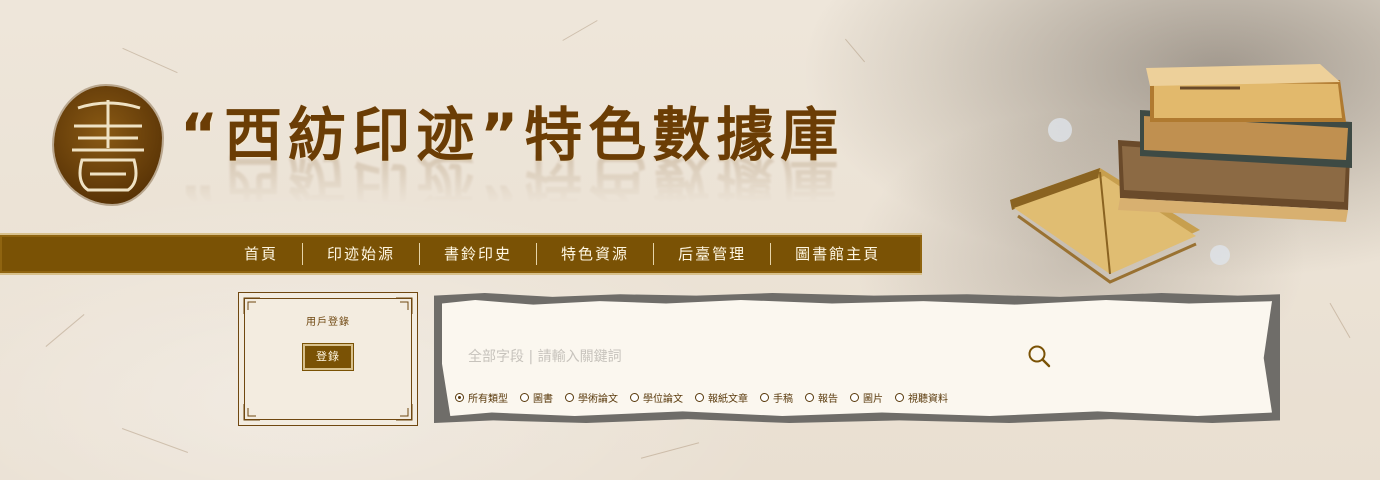 The width and height of the screenshot is (1380, 480). What do you see at coordinates (328, 322) in the screenshot?
I see `login-title: 用戶登錄` at bounding box center [328, 322].